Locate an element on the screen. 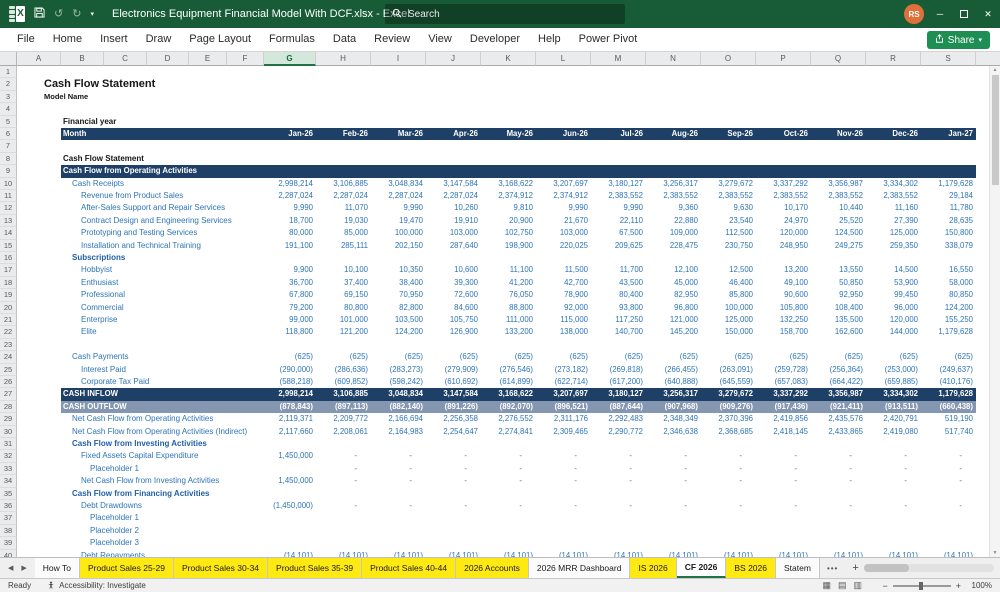 The height and width of the screenshot is (592, 1000). cell-value: 96,000 is located at coordinates (893, 308).